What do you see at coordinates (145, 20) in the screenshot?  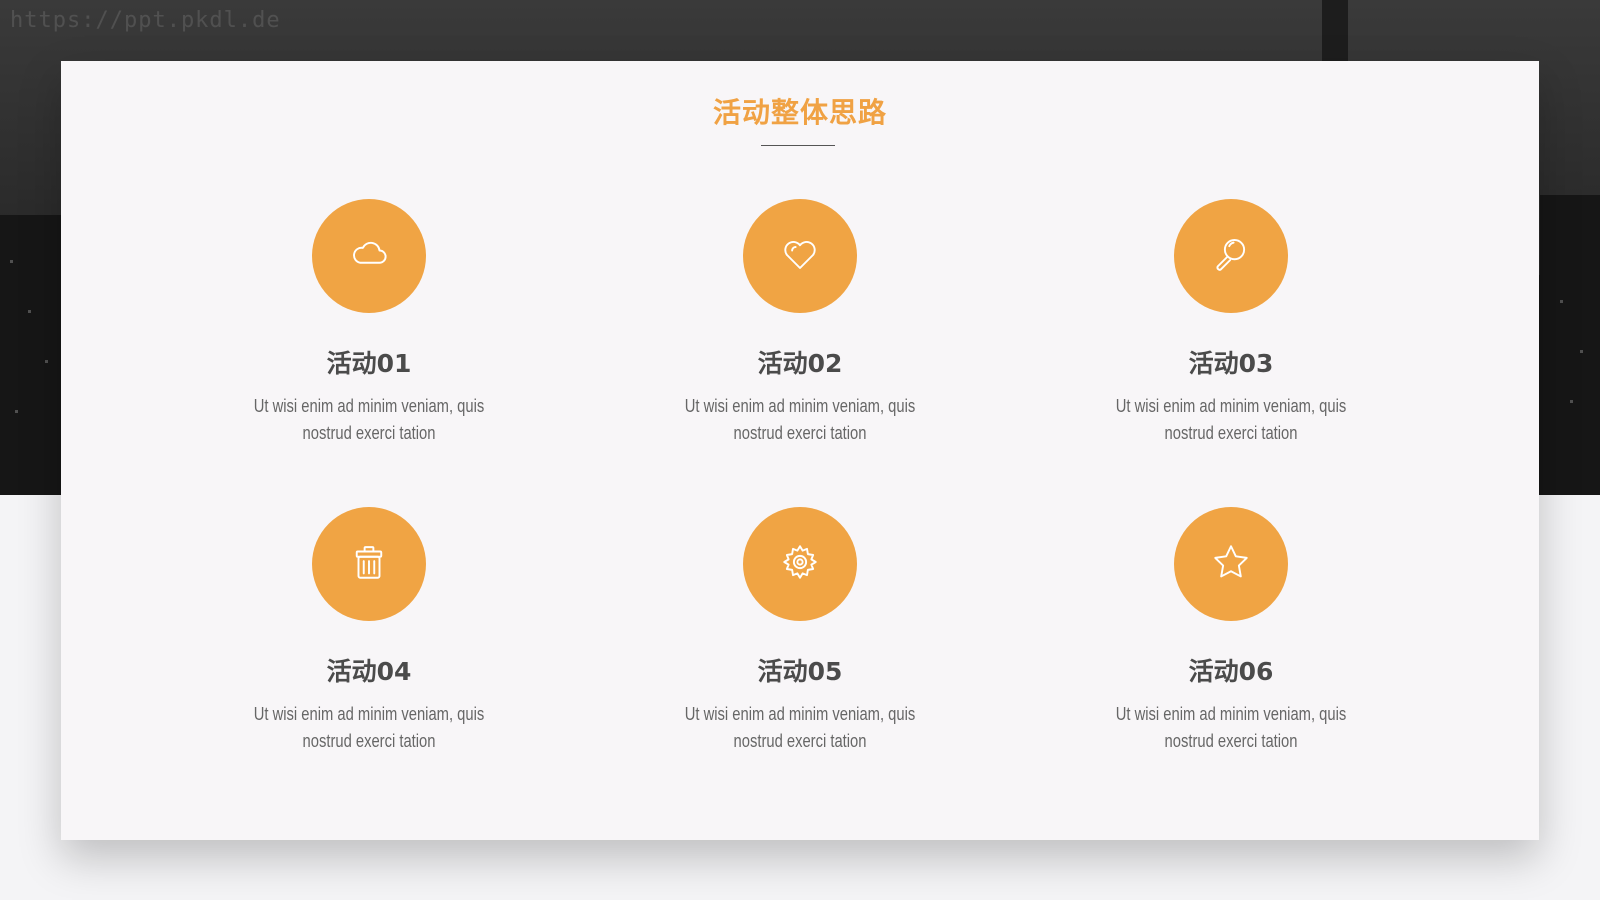 I see `watermark: https://ppt.pkdl.de` at bounding box center [145, 20].